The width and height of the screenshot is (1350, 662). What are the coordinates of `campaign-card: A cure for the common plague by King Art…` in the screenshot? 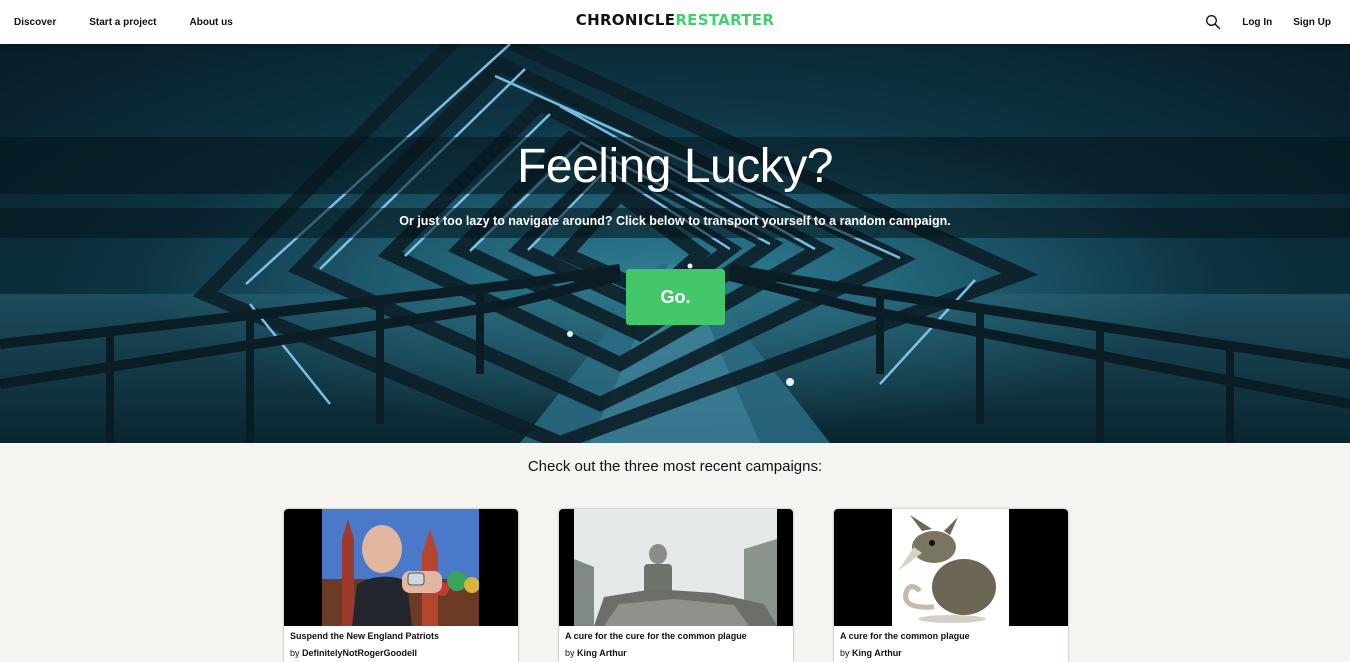 It's located at (951, 585).